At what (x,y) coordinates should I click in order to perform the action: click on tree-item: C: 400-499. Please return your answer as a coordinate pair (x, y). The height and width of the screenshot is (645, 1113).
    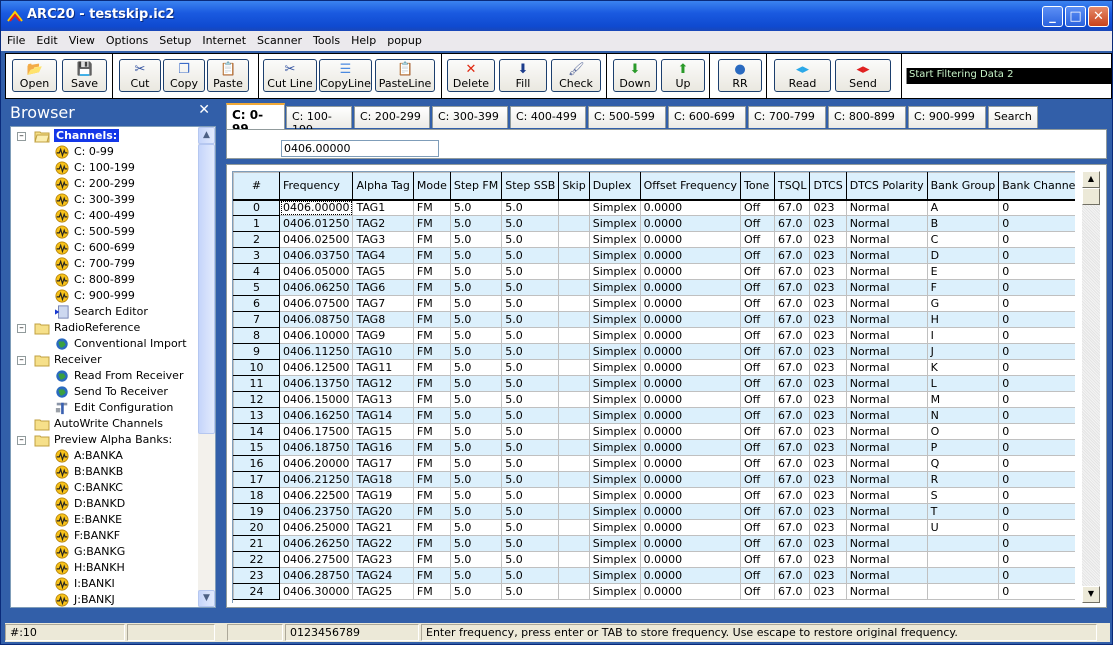
    Looking at the image, I should click on (94, 216).